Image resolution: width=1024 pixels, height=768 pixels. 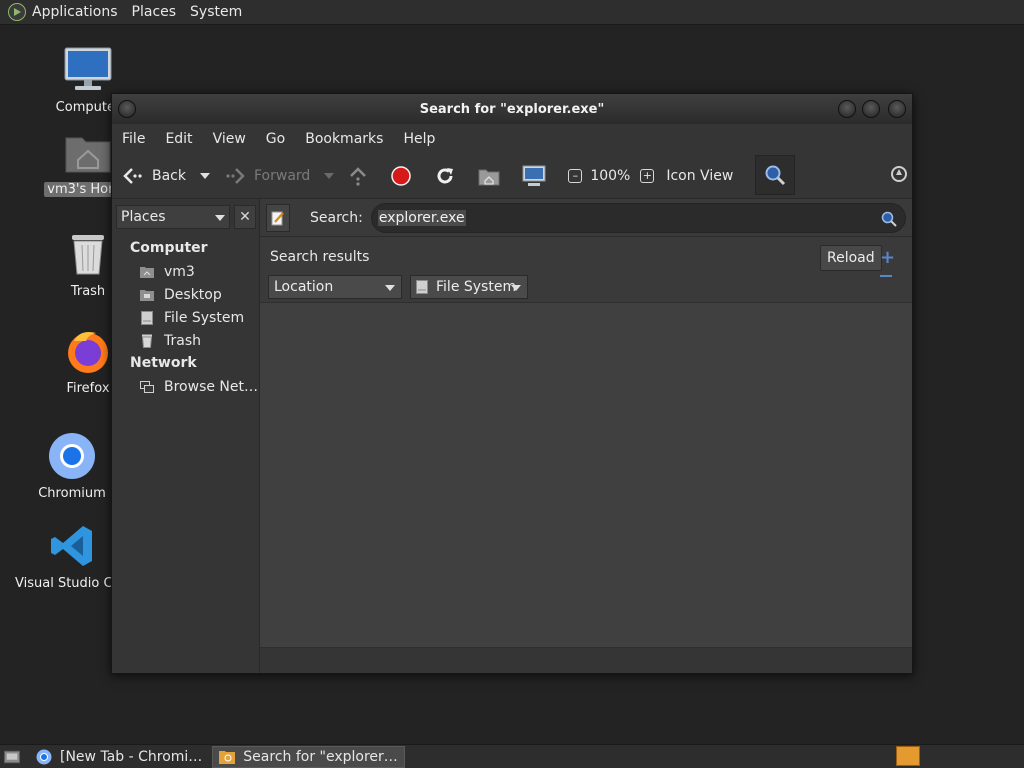 What do you see at coordinates (421, 217) in the screenshot?
I see `search-query-text: explorer.exe` at bounding box center [421, 217].